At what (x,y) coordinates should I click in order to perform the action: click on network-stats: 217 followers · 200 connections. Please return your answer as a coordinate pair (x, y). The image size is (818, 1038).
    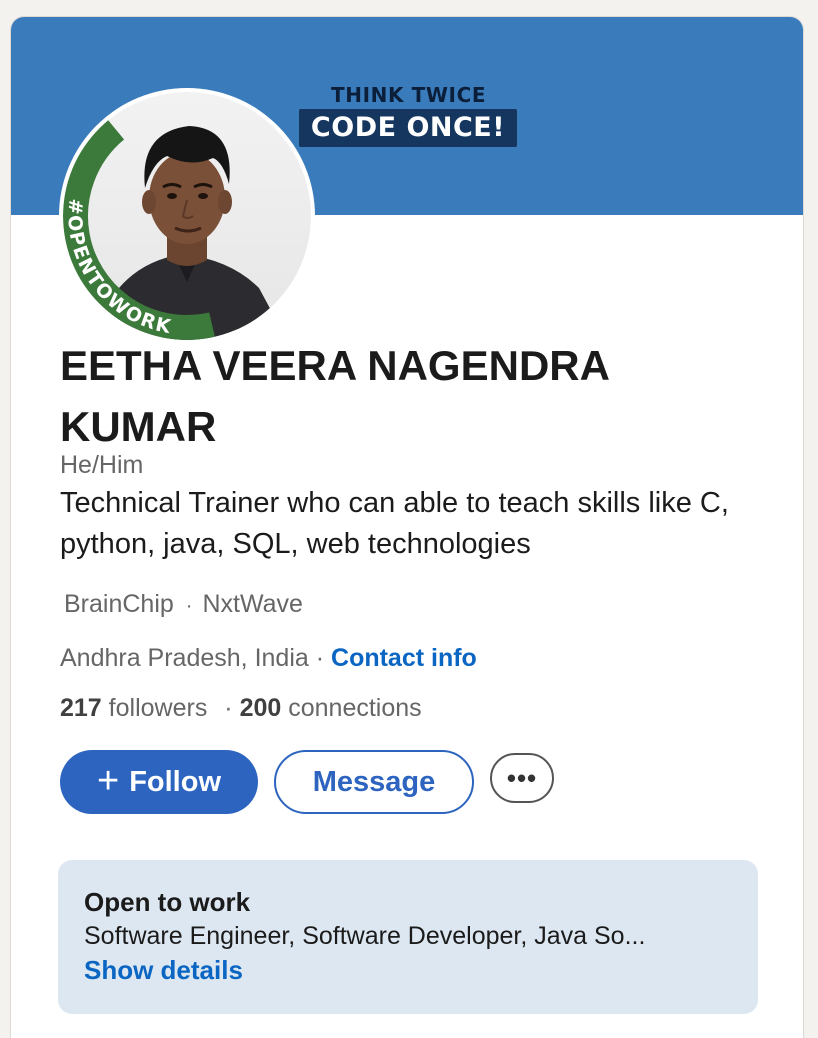
    Looking at the image, I should click on (241, 708).